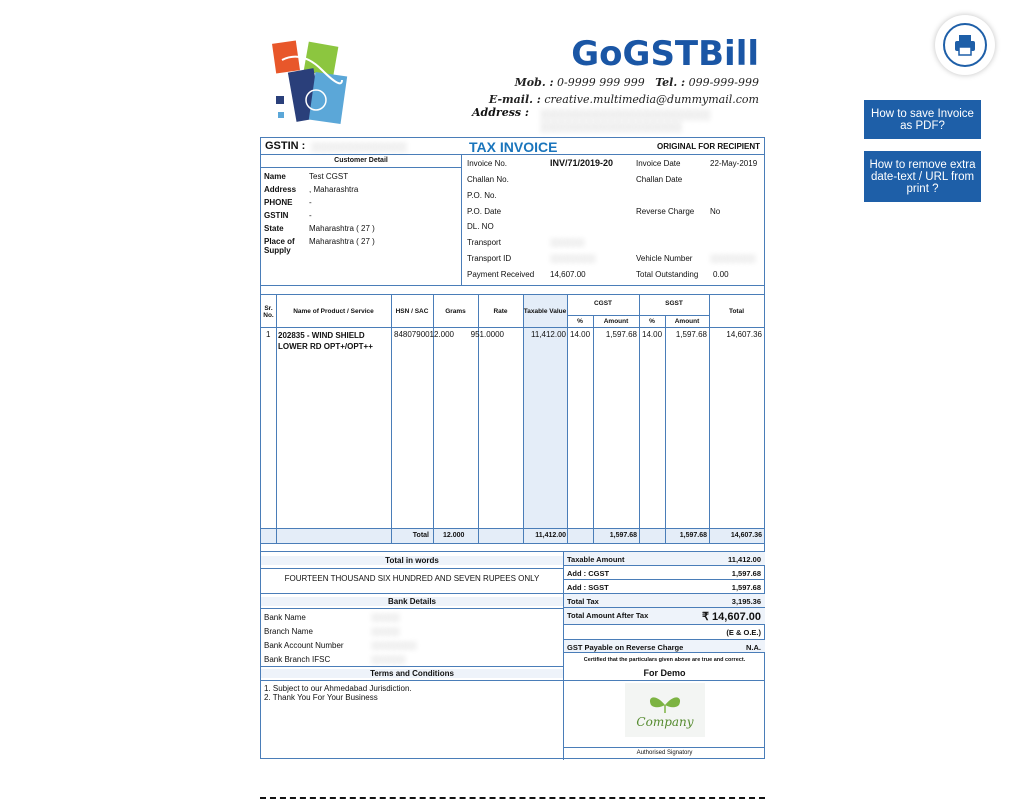 This screenshot has width=1024, height=801. Describe the element at coordinates (687, 321) in the screenshot. I see `th-sgst-amt: Amount` at that location.